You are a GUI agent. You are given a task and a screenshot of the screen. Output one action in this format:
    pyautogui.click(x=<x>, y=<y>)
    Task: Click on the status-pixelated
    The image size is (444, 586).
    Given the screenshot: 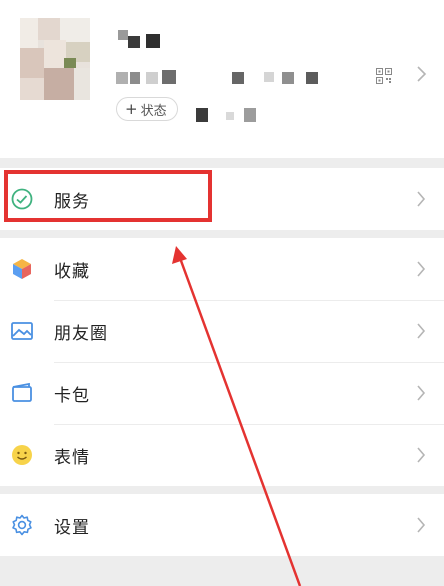 What is the action you would take?
    pyautogui.click(x=227, y=114)
    